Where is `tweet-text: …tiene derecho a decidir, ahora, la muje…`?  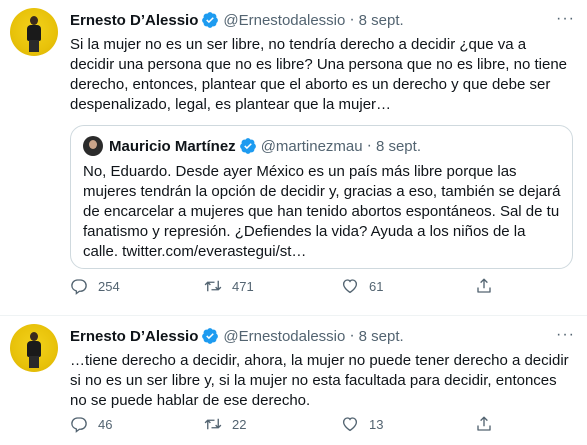
tweet-text: …tiene derecho a decidir, ahora, la muje… is located at coordinates (319, 380).